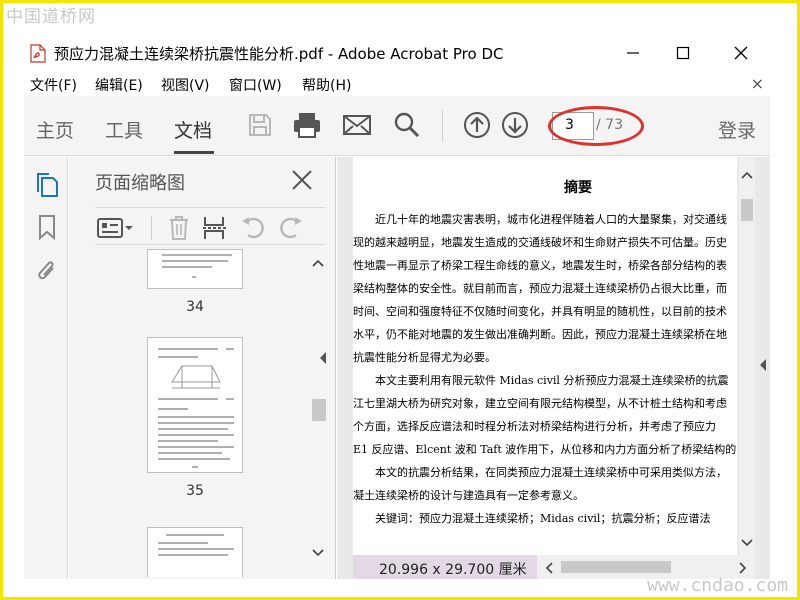  What do you see at coordinates (717, 585) in the screenshot?
I see `watermark-bottom-right: www.cndao.com` at bounding box center [717, 585].